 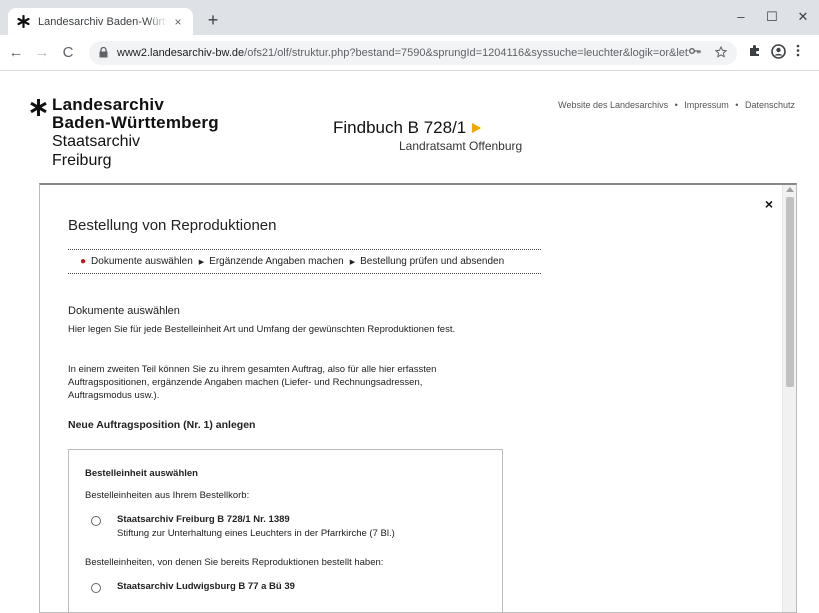 I want to click on scroll-thumb, so click(x=790, y=292).